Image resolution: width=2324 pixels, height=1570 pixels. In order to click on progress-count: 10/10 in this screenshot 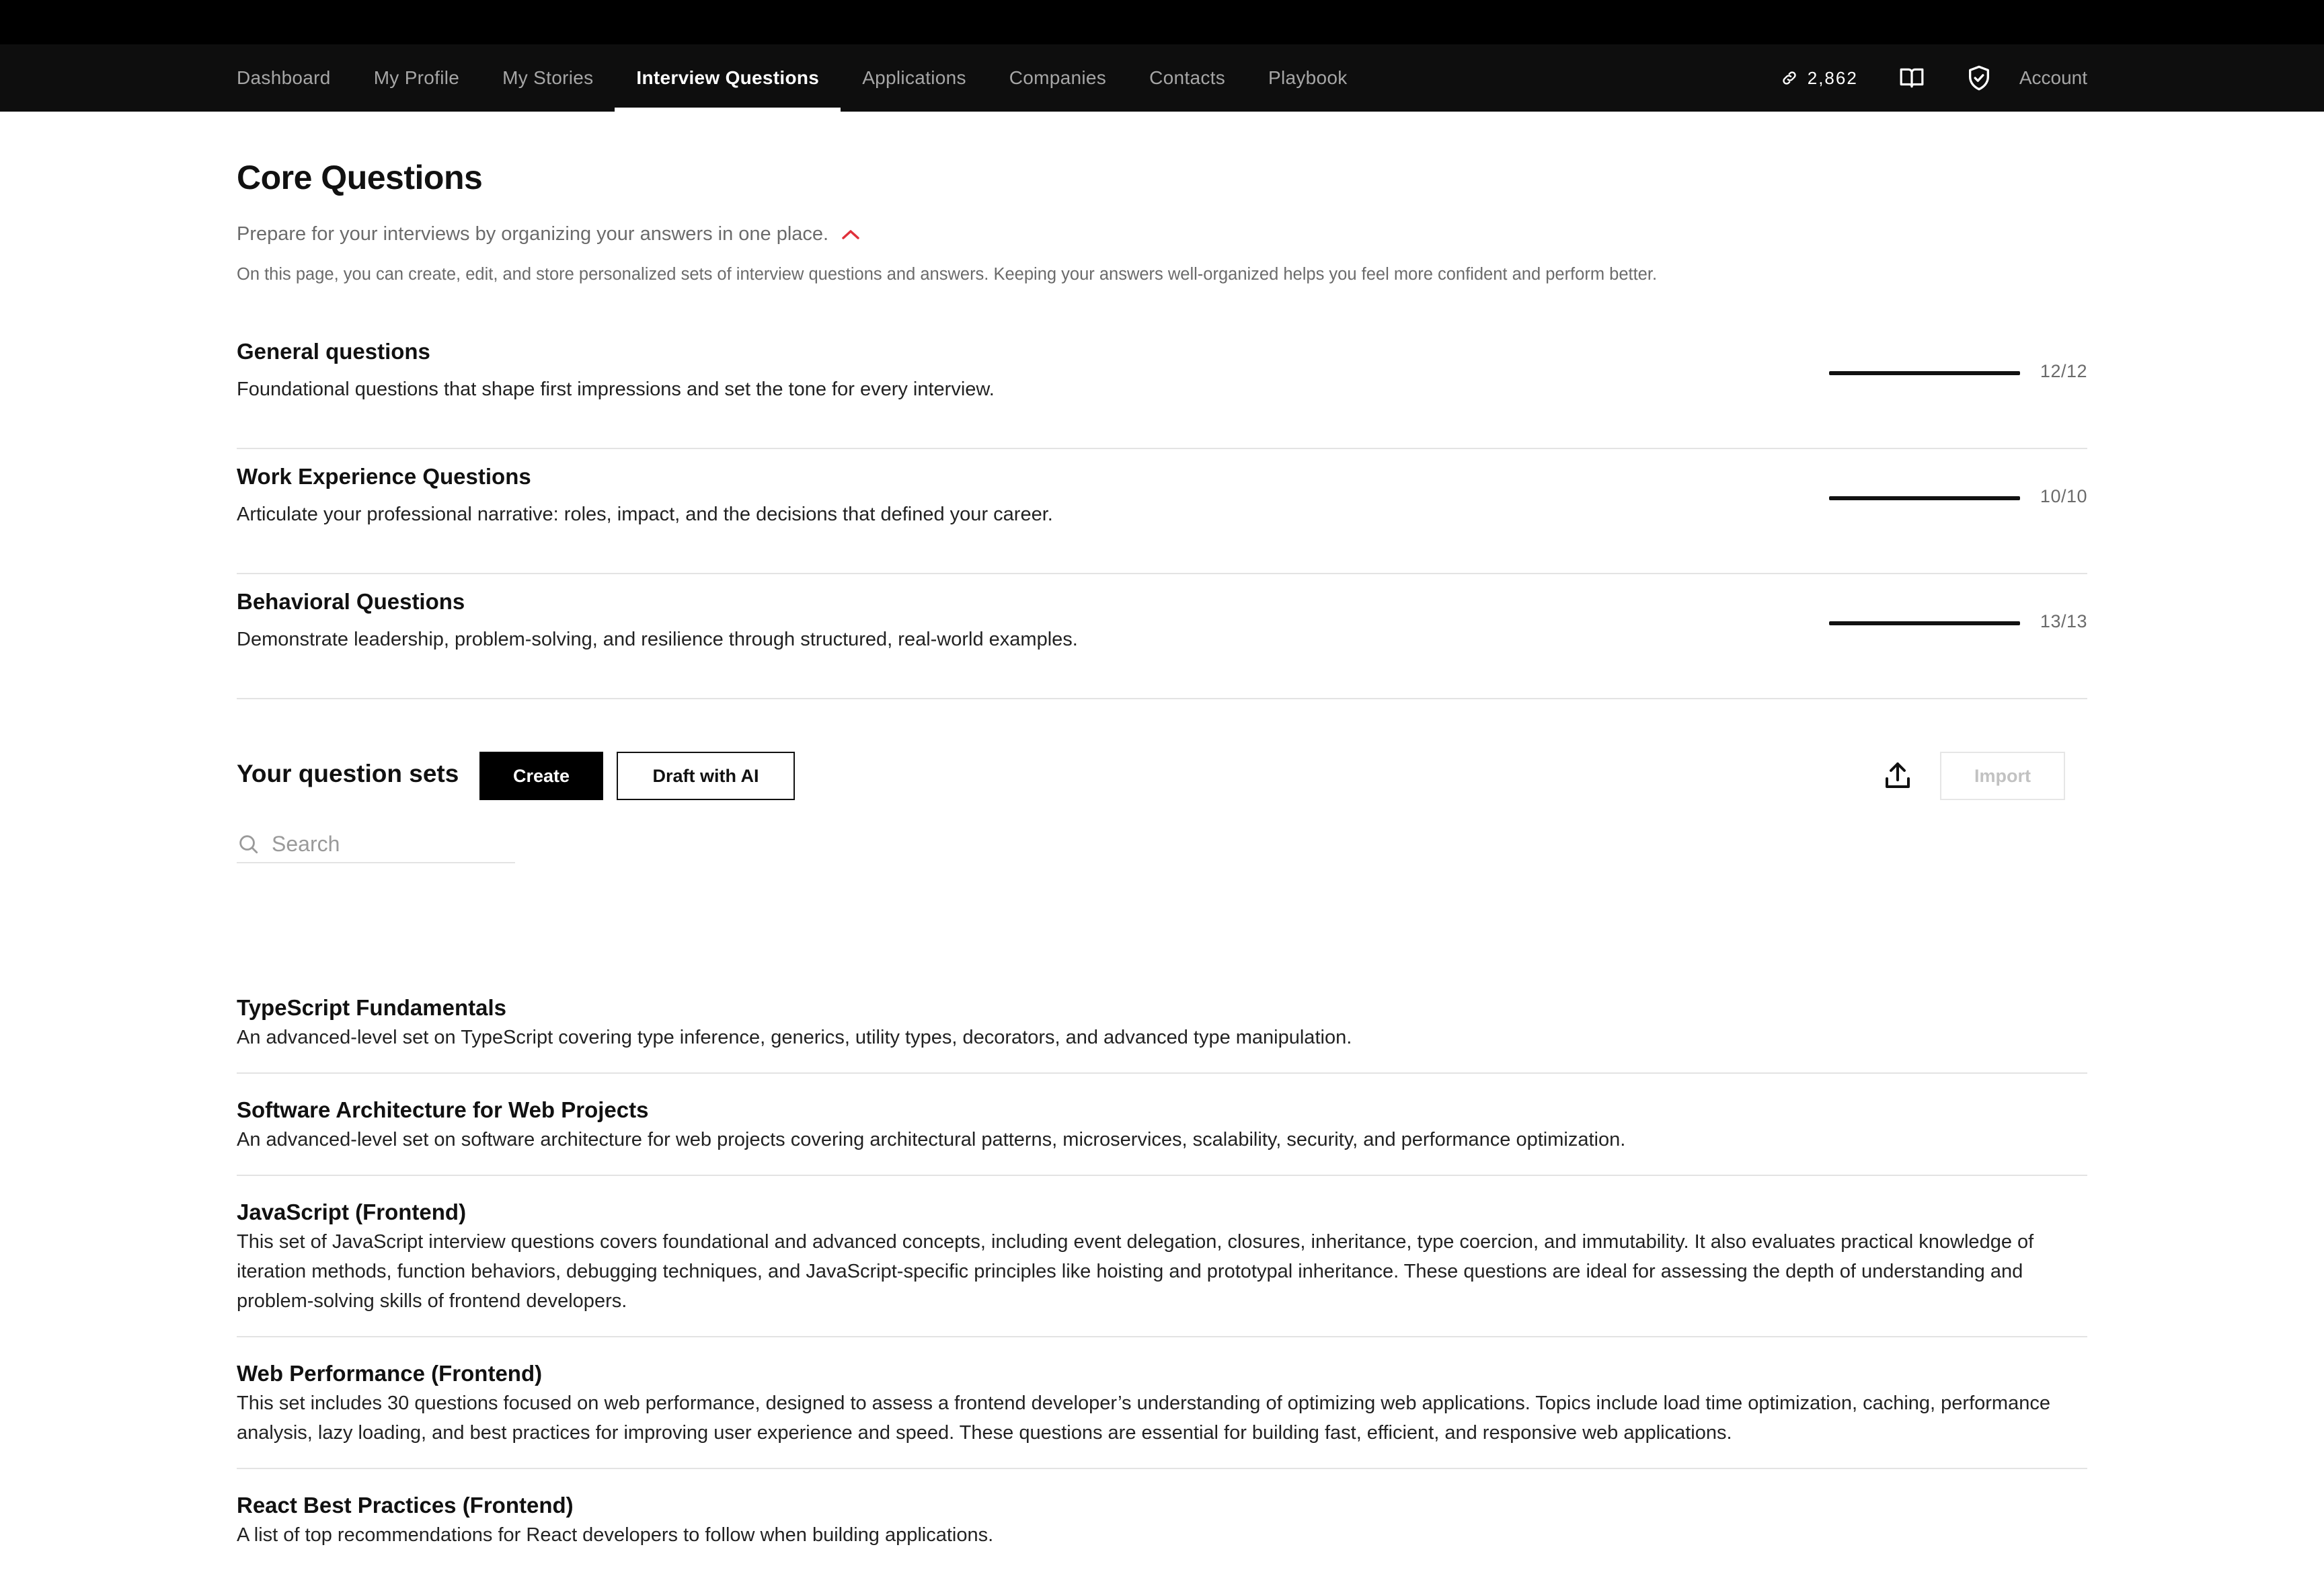, I will do `click(2063, 496)`.